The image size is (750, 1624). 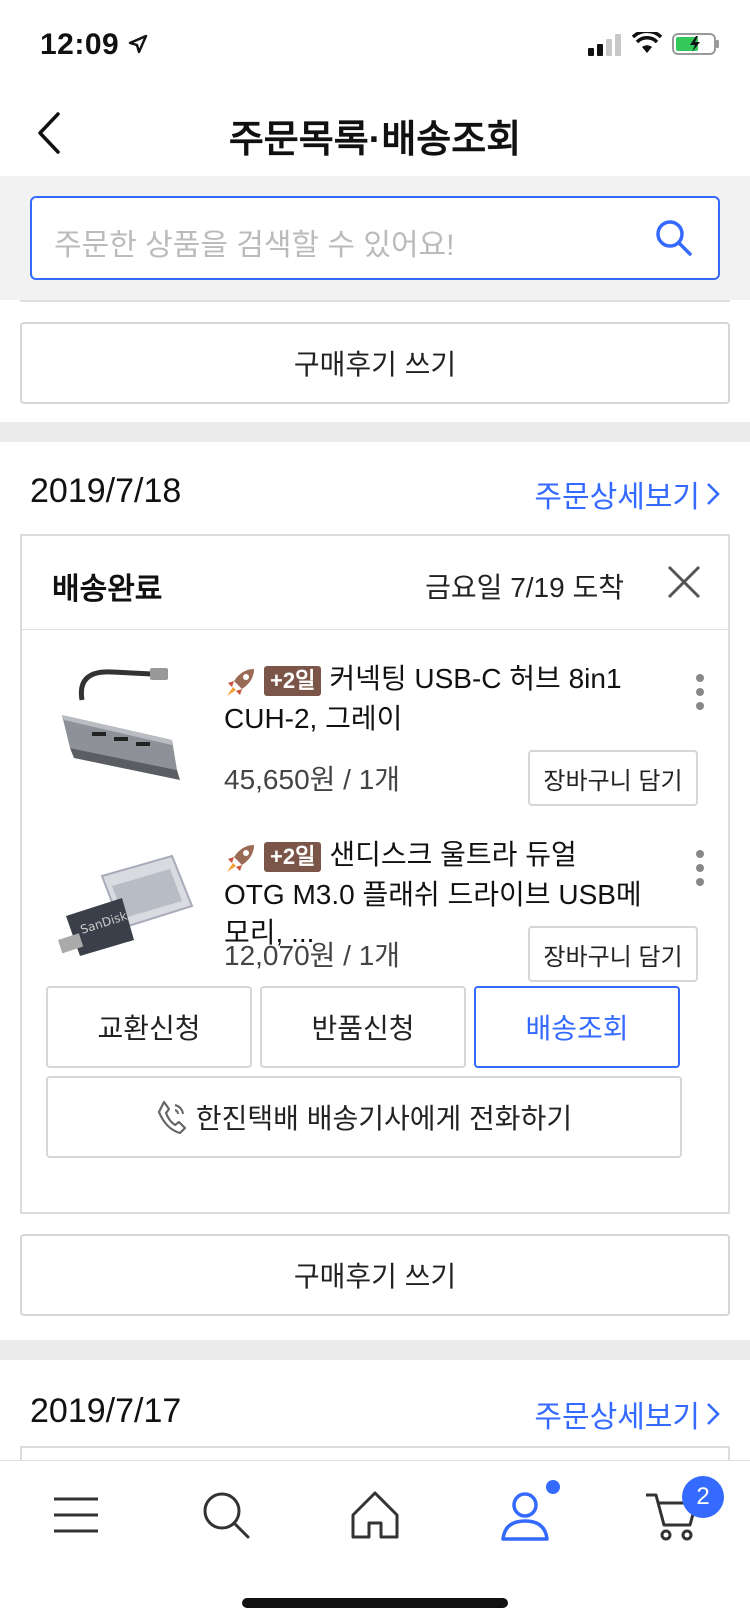 I want to click on home-indicator, so click(x=375, y=1603).